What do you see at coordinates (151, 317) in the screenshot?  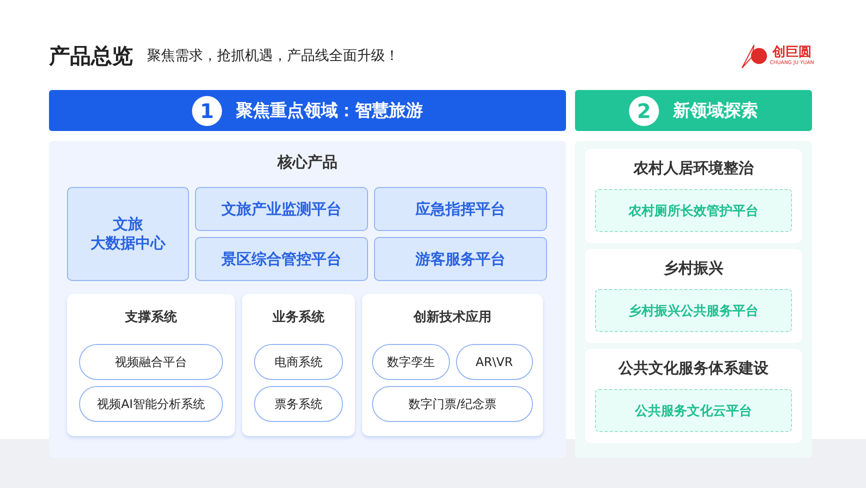 I see `card-title: 支撑系统` at bounding box center [151, 317].